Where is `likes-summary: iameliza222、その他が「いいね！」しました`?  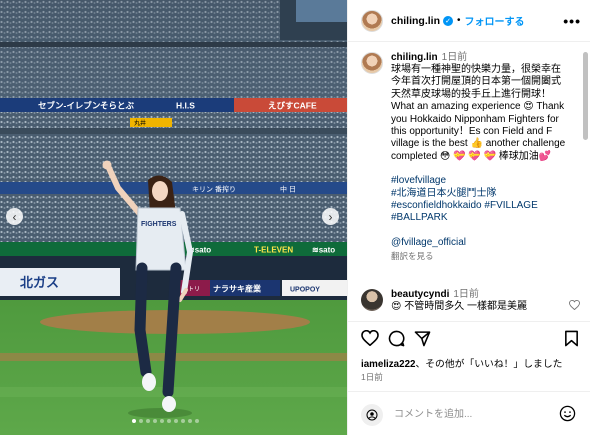 likes-summary: iameliza222、その他が「いいね！」しました is located at coordinates (461, 363).